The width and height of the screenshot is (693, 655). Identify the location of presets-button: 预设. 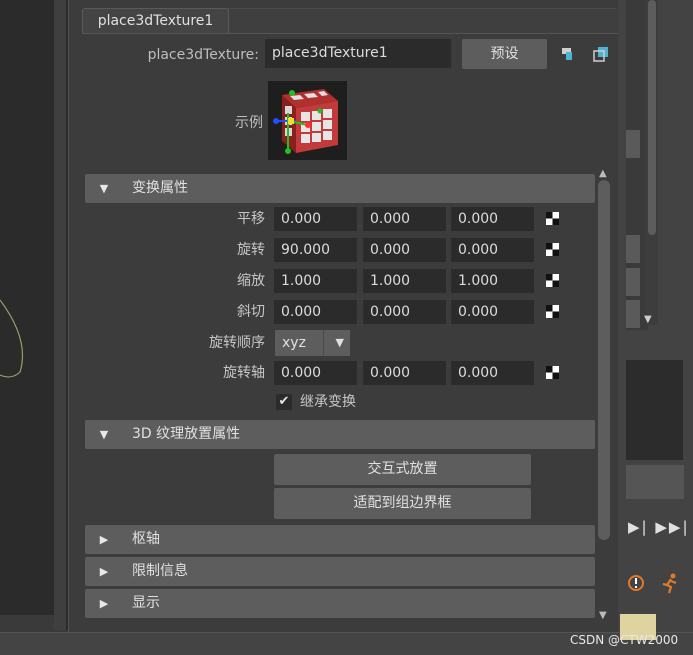
(504, 54).